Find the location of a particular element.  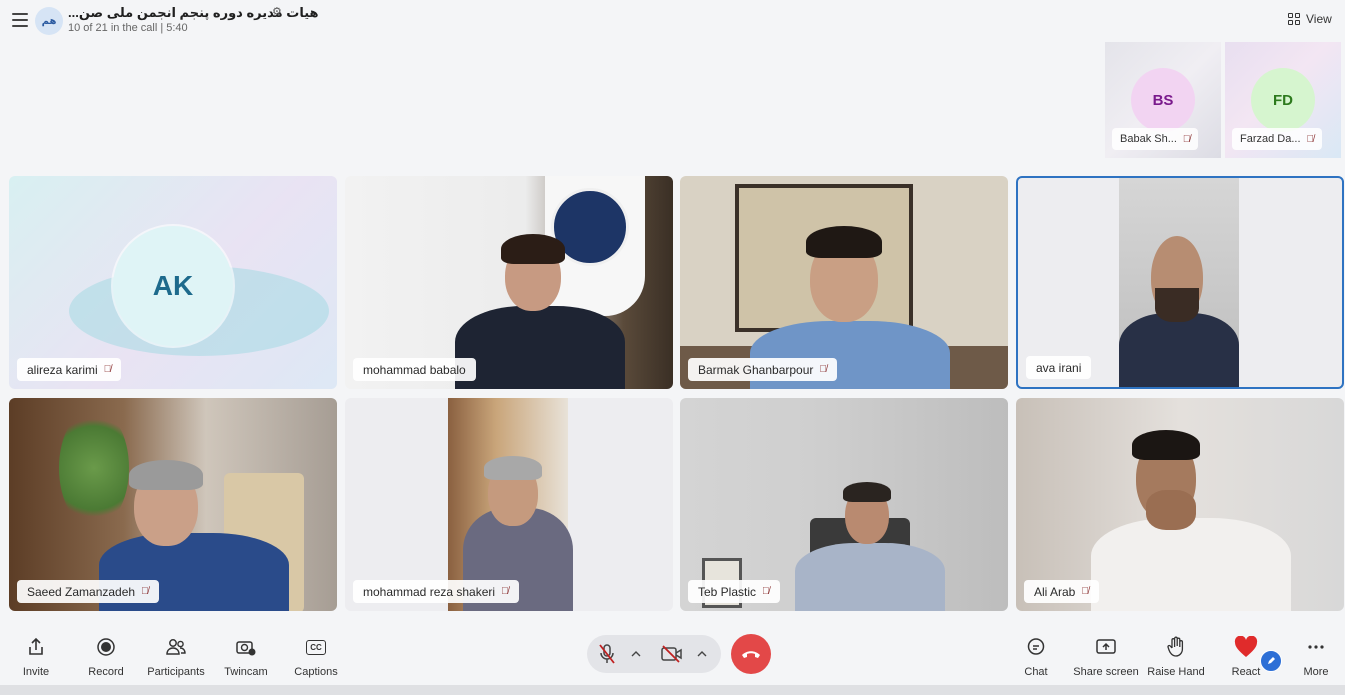

person-beard is located at coordinates (1177, 305).